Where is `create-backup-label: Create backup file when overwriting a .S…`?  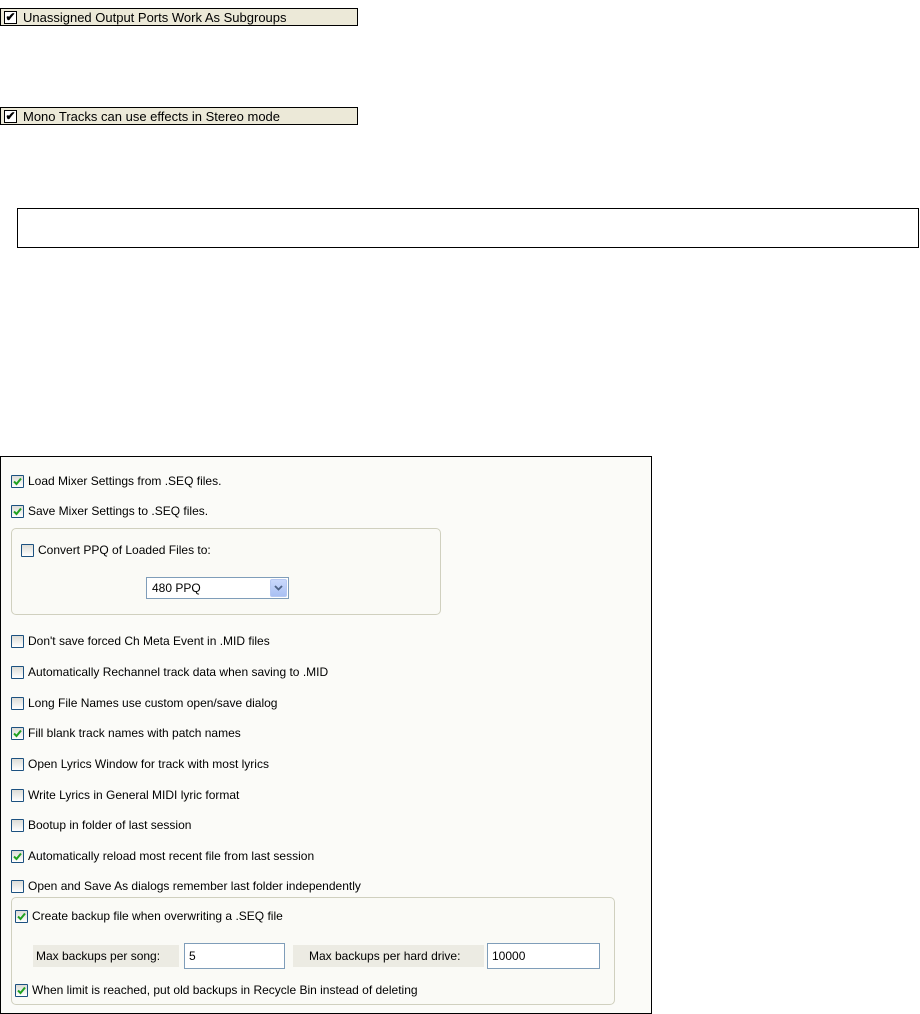
create-backup-label: Create backup file when overwriting a .S… is located at coordinates (157, 916).